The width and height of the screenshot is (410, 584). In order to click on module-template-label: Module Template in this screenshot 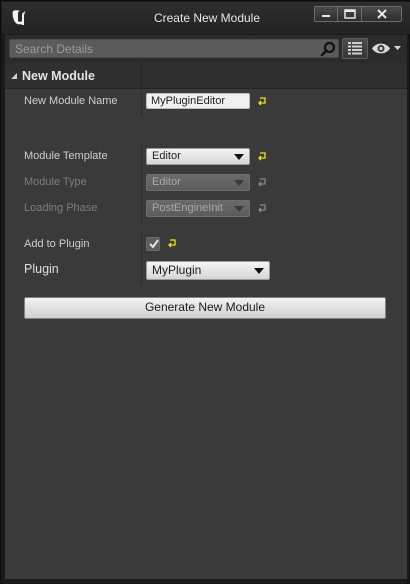, I will do `click(66, 156)`.